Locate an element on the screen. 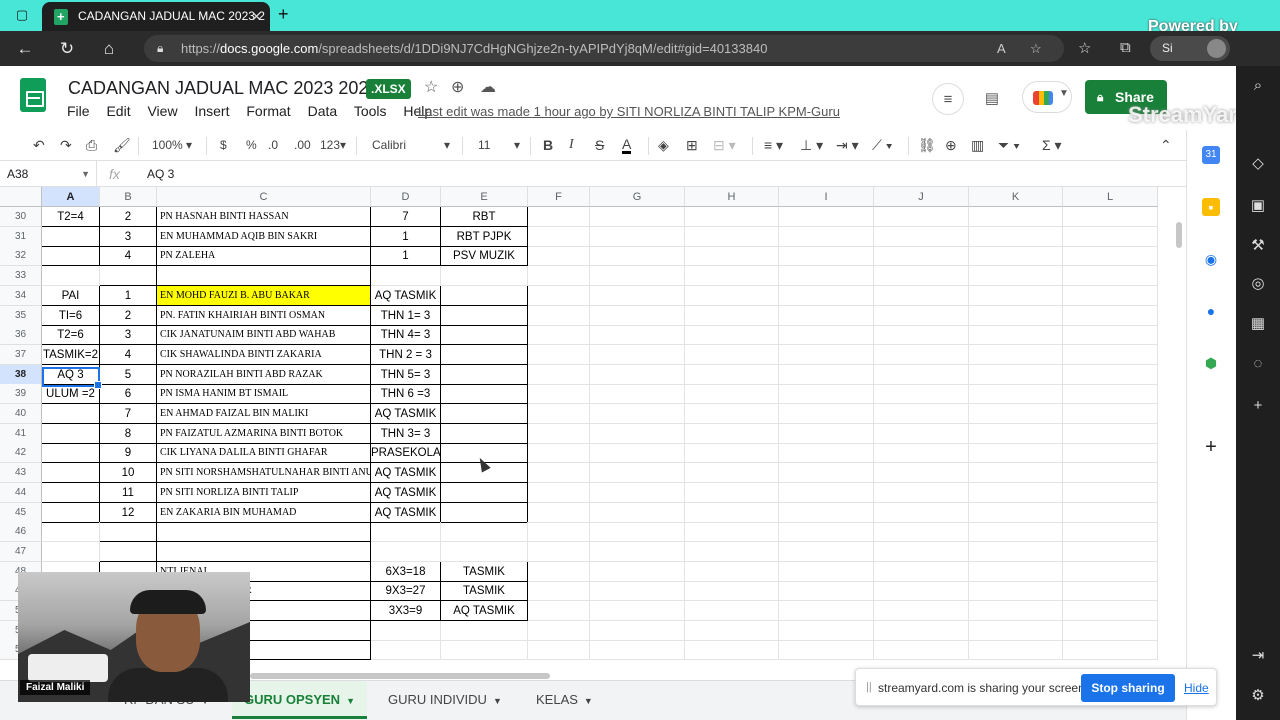  cell-c41: PN FAIZATUL AZMARINA BINTI BOTOK is located at coordinates (264, 434).